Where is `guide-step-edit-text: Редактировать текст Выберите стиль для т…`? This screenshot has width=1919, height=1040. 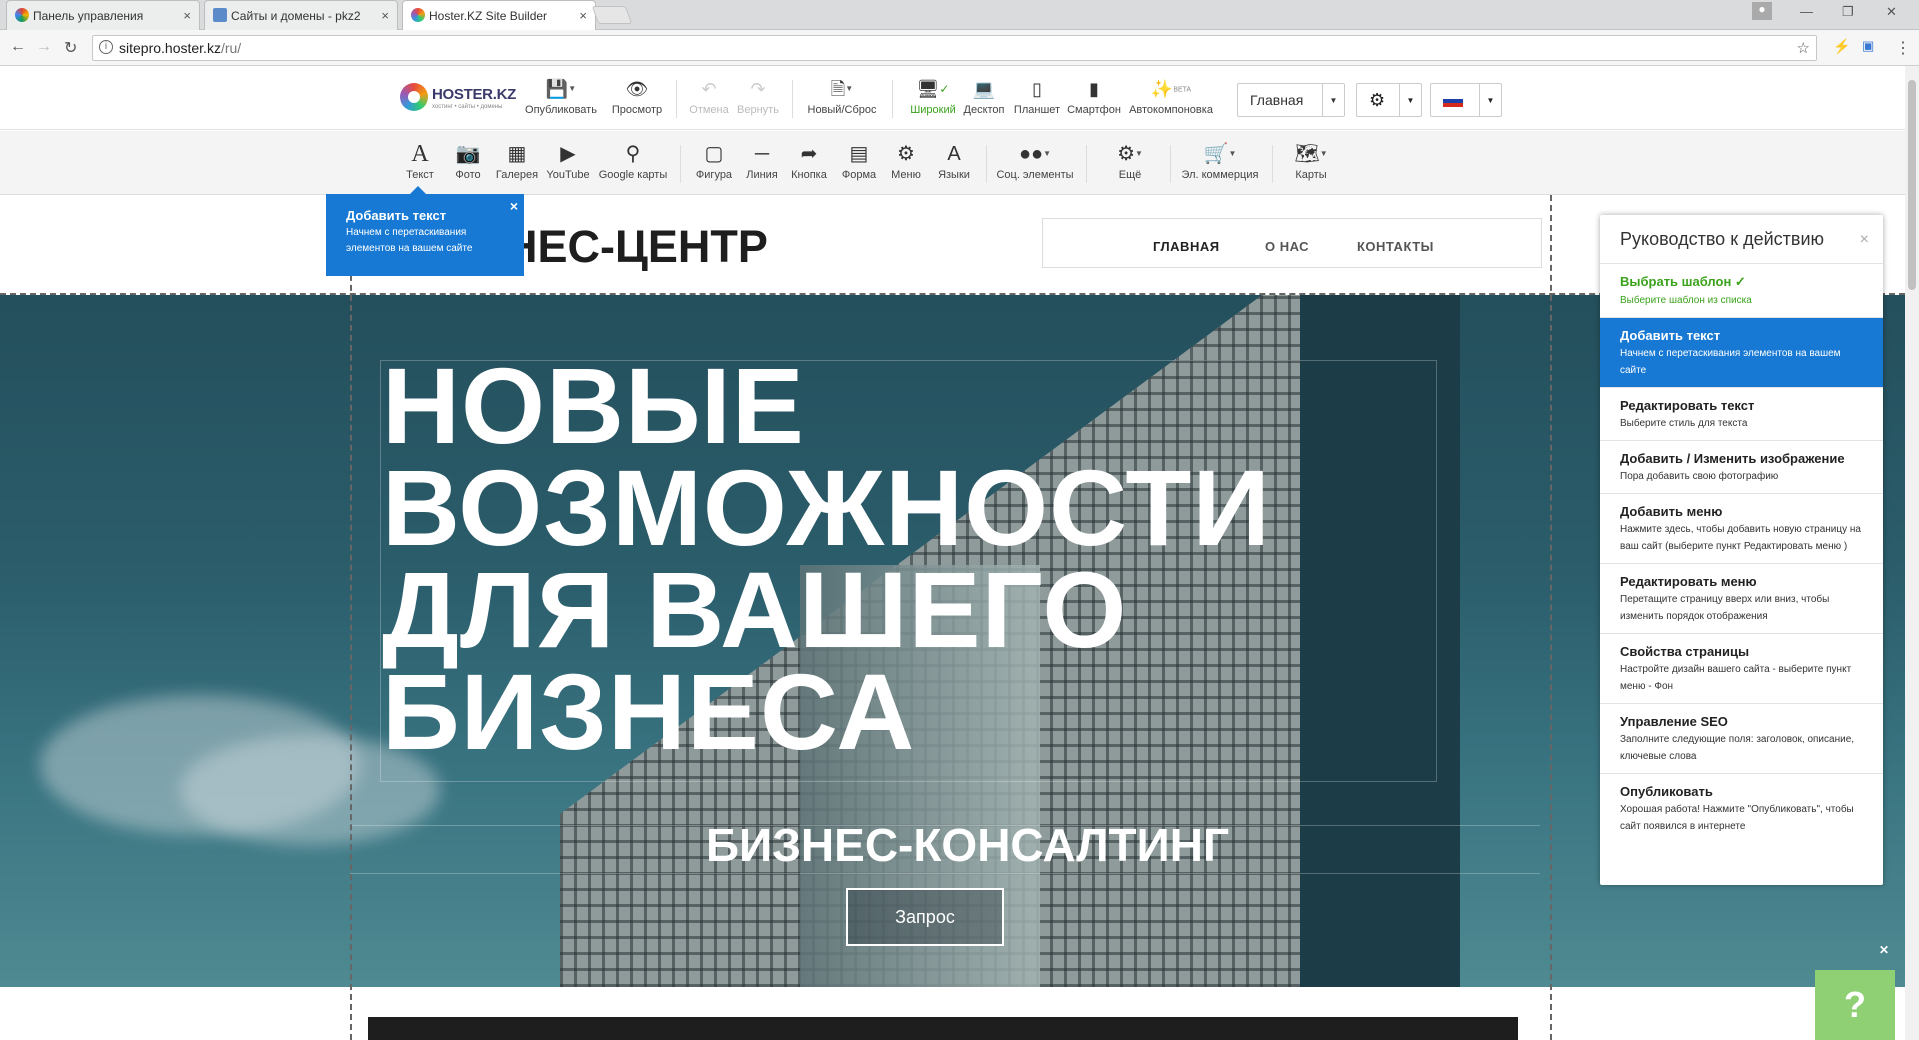 guide-step-edit-text: Редактировать текст Выберите стиль для т… is located at coordinates (1741, 413).